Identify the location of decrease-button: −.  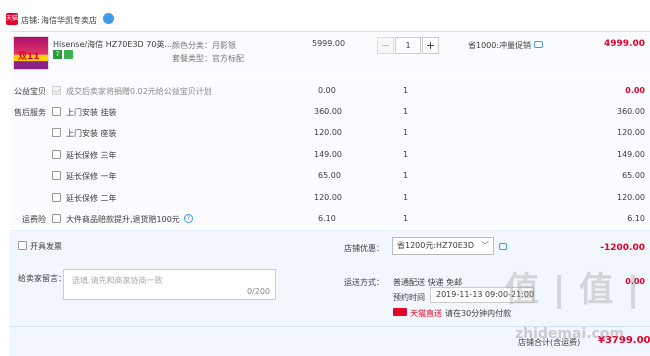
(385, 45).